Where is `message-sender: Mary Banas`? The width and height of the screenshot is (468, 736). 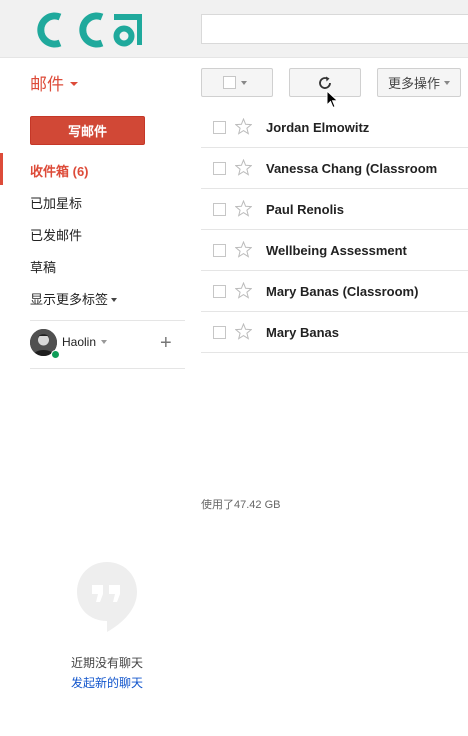
message-sender: Mary Banas is located at coordinates (302, 332).